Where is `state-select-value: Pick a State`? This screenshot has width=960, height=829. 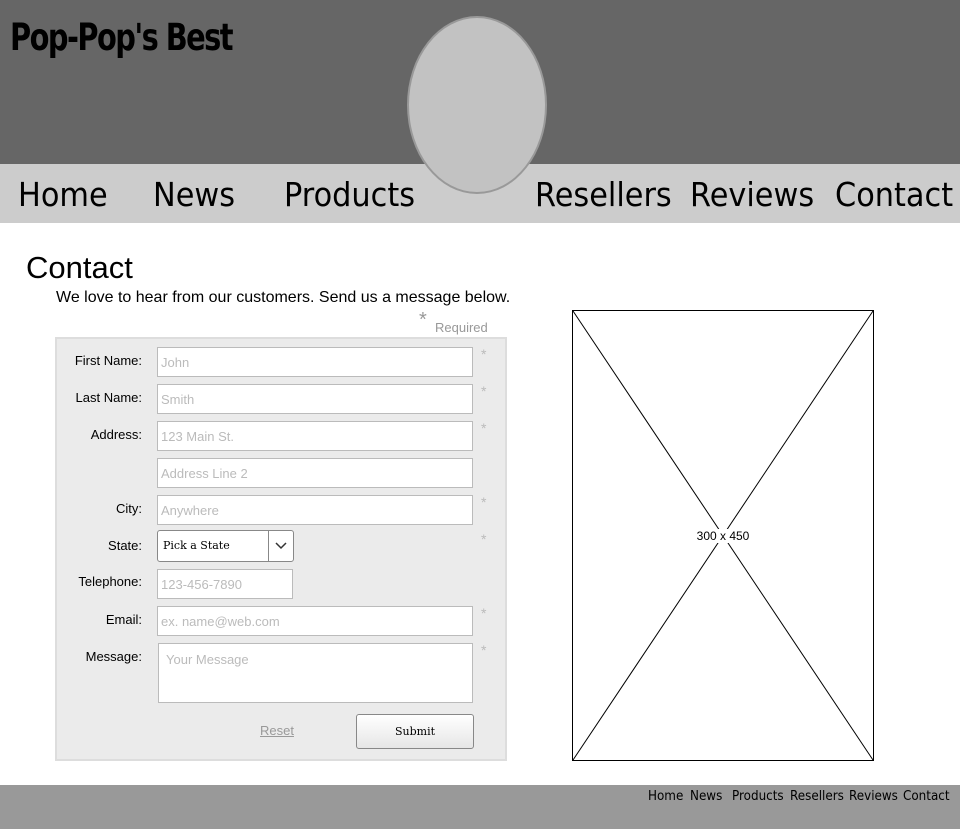 state-select-value: Pick a State is located at coordinates (196, 545).